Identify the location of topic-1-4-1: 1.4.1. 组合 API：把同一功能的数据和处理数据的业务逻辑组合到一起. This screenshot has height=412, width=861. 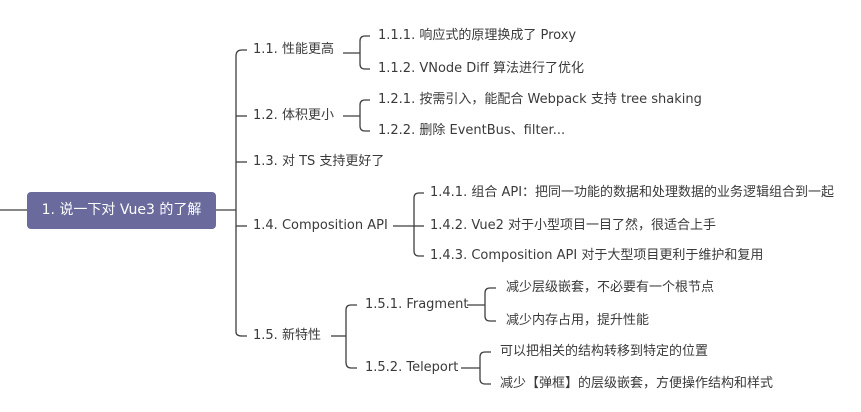
(632, 193).